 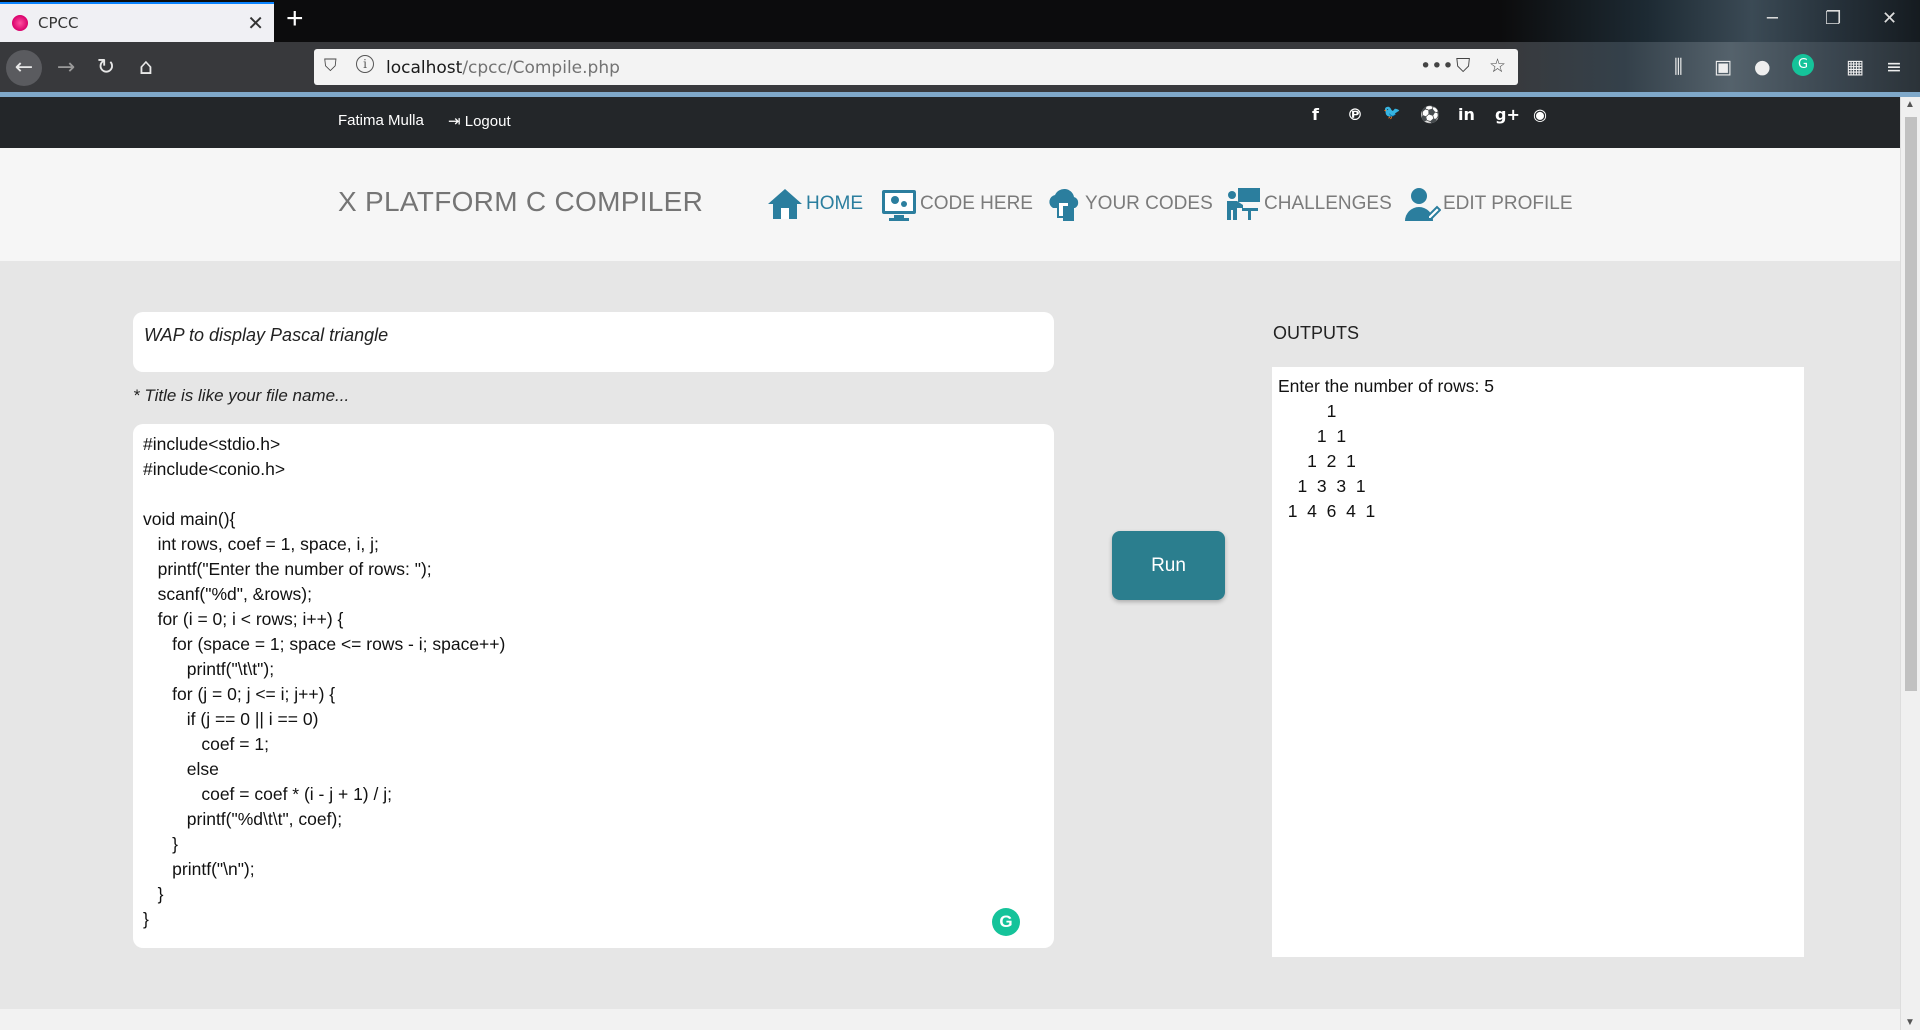 I want to click on nav-code-here-label: CODE HERE, so click(x=976, y=203).